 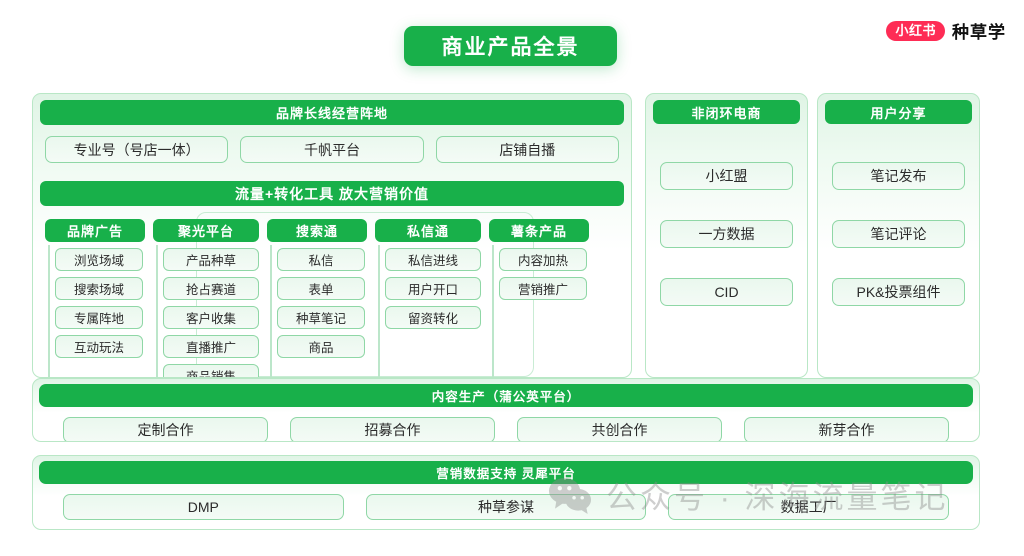 What do you see at coordinates (433, 259) in the screenshot?
I see `chip-message-inbound: 私信进线` at bounding box center [433, 259].